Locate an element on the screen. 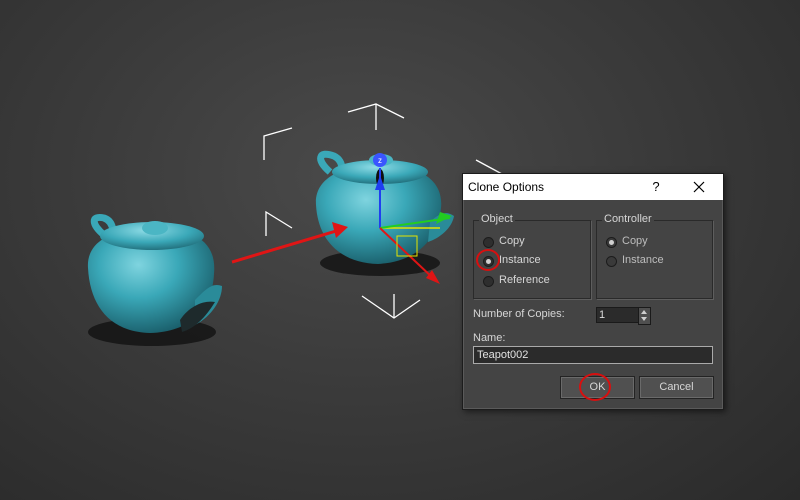  dialog-title: Clone Options is located at coordinates (506, 187).